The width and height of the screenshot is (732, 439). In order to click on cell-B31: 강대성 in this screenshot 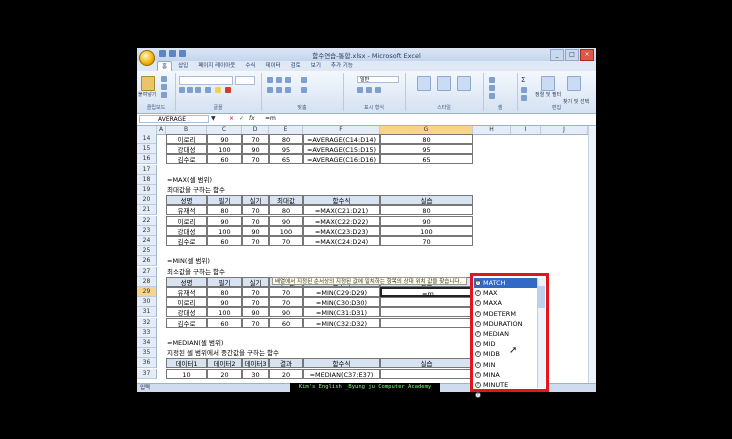, I will do `click(186, 312)`.